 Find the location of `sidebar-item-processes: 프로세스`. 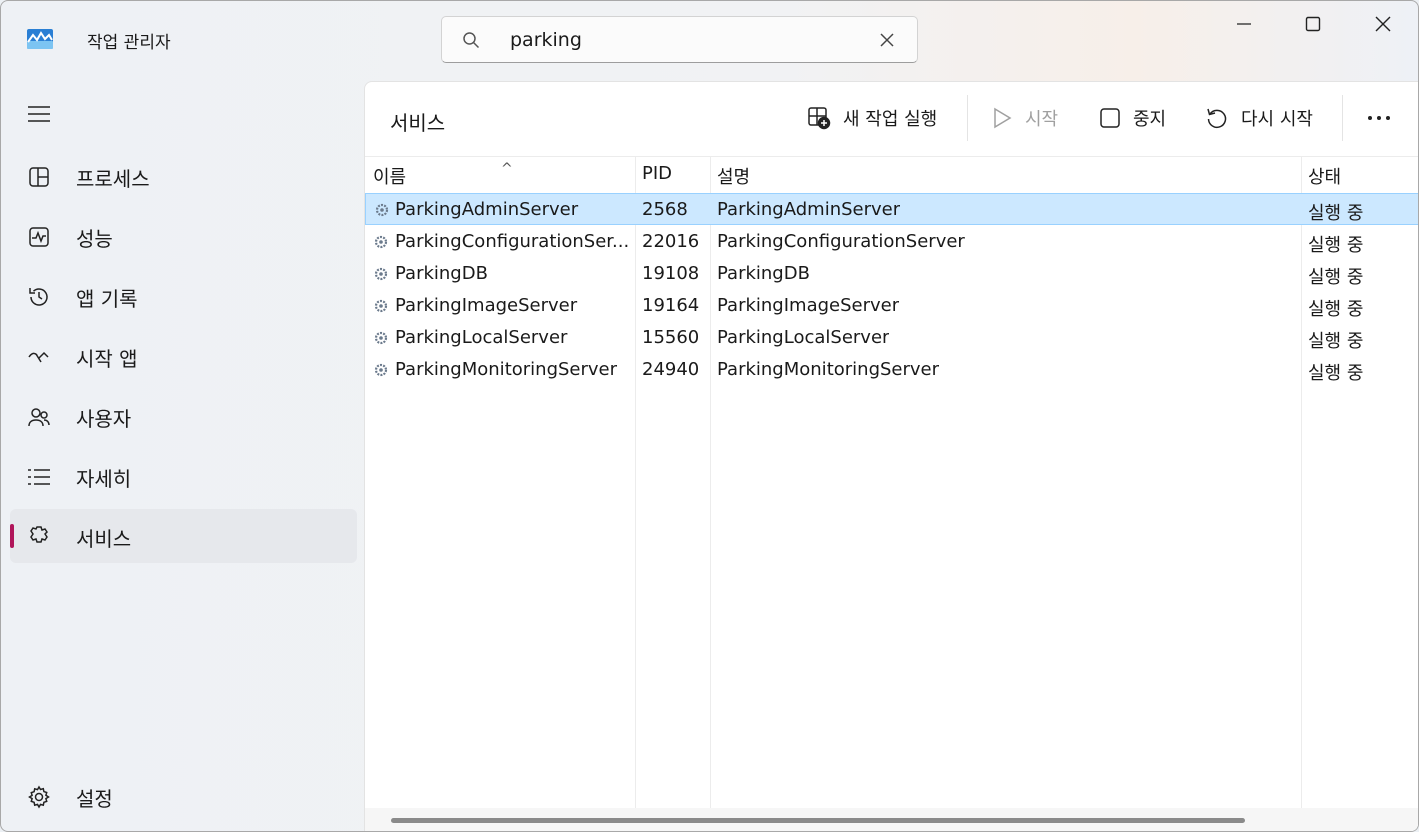

sidebar-item-processes: 프로세스 is located at coordinates (183, 176).